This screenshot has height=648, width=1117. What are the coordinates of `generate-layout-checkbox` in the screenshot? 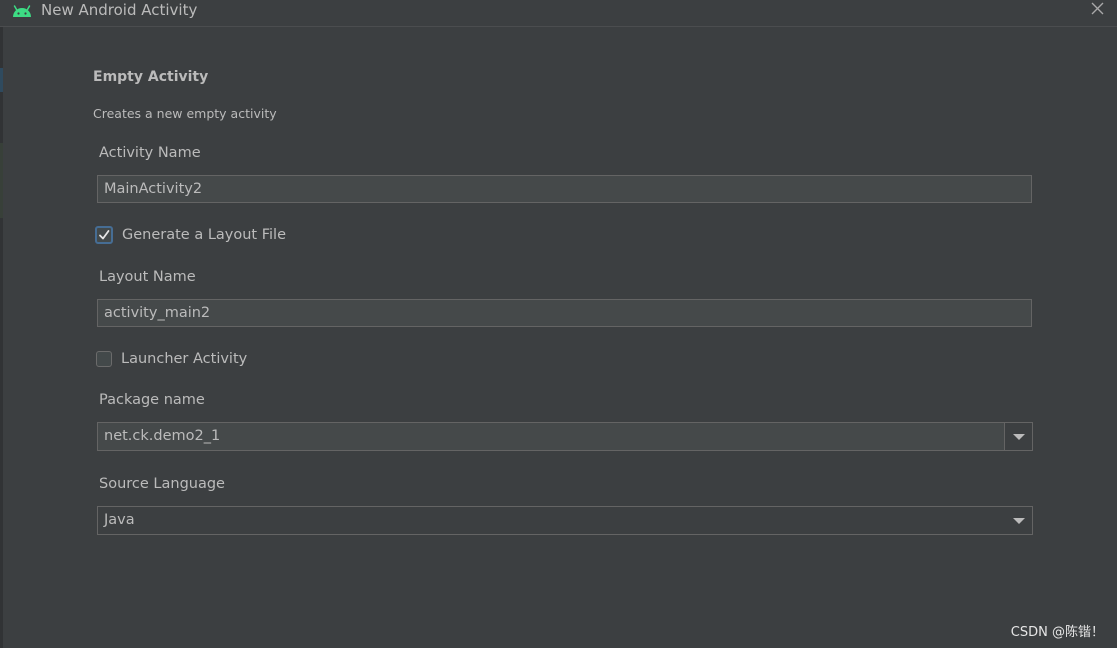 It's located at (104, 235).